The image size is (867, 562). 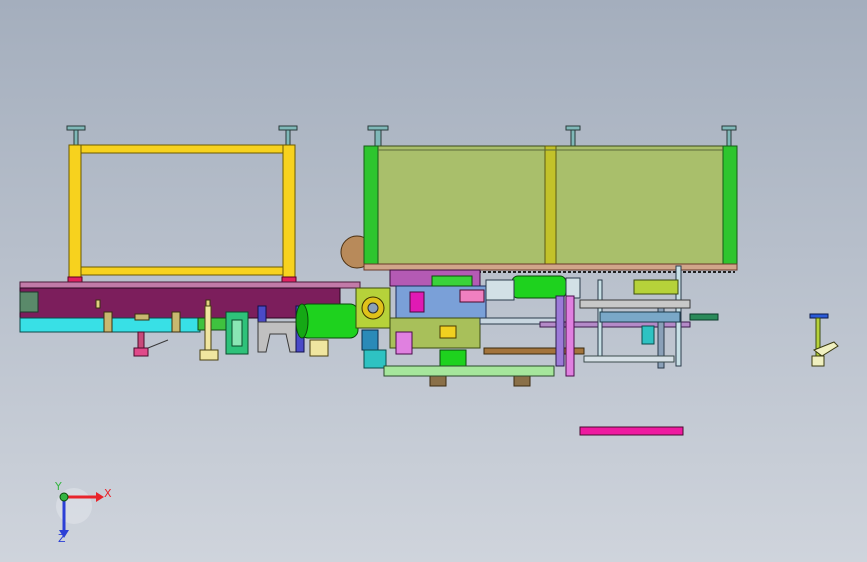 I want to click on magenta-bar, so click(x=631, y=431).